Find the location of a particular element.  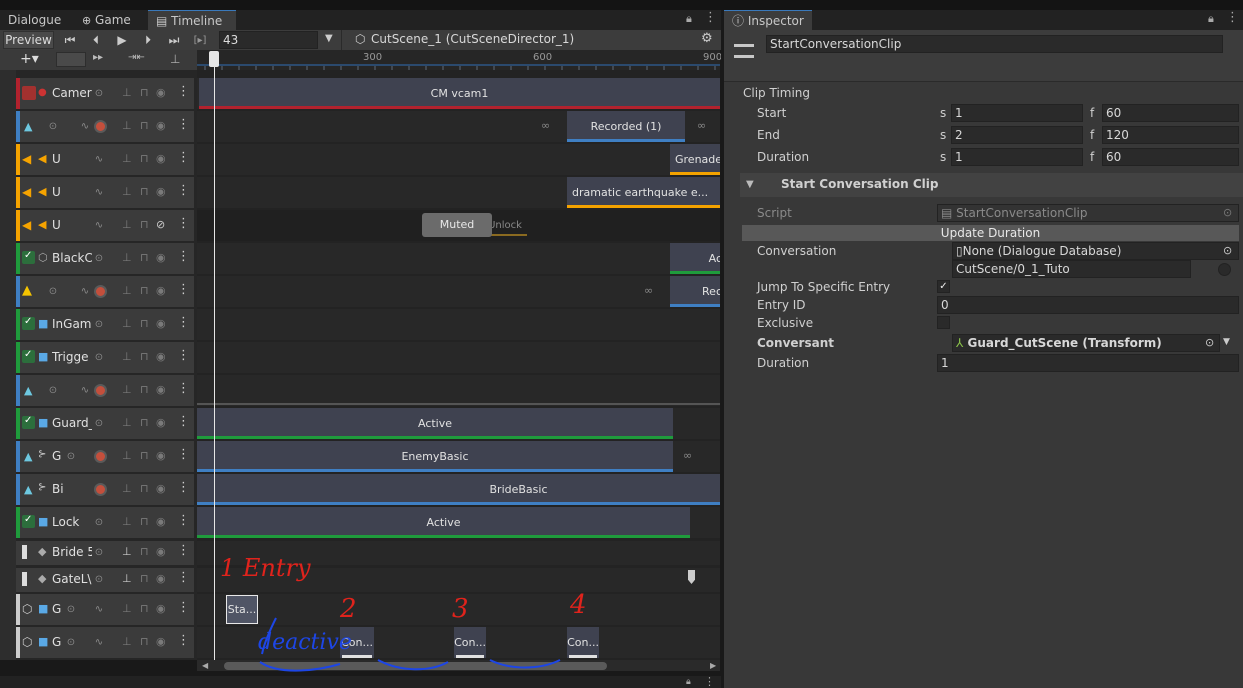

clip-recorded: Rec is located at coordinates (695, 291).